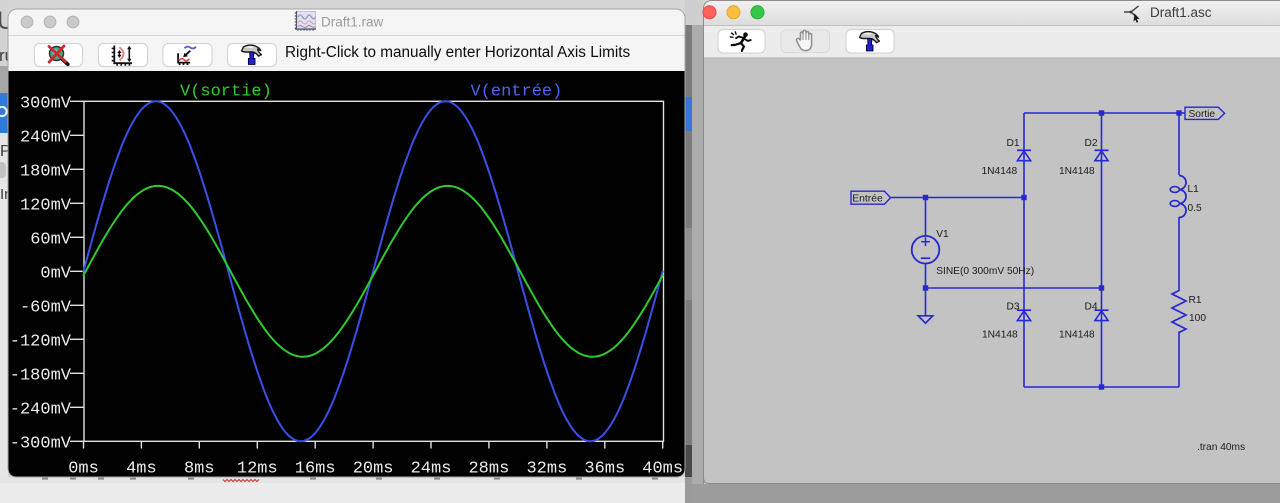  Describe the element at coordinates (1197, 318) in the screenshot. I see `svg-text: 100` at that location.